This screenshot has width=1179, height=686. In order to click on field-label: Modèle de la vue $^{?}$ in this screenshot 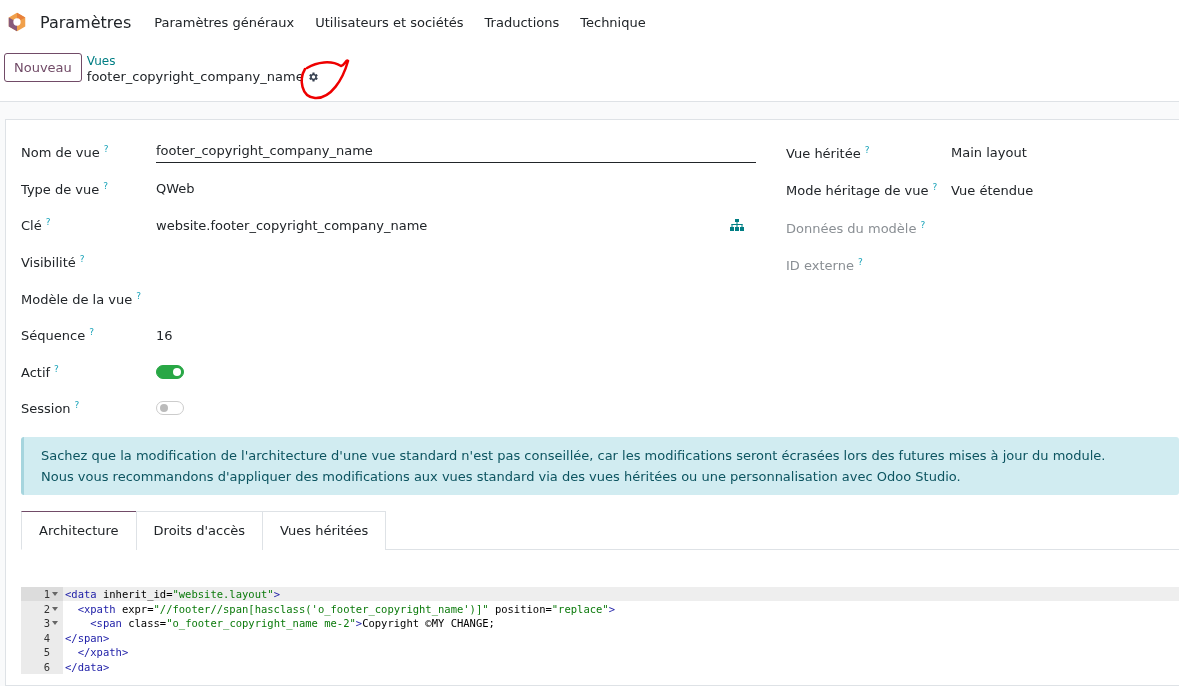, I will do `click(81, 298)`.